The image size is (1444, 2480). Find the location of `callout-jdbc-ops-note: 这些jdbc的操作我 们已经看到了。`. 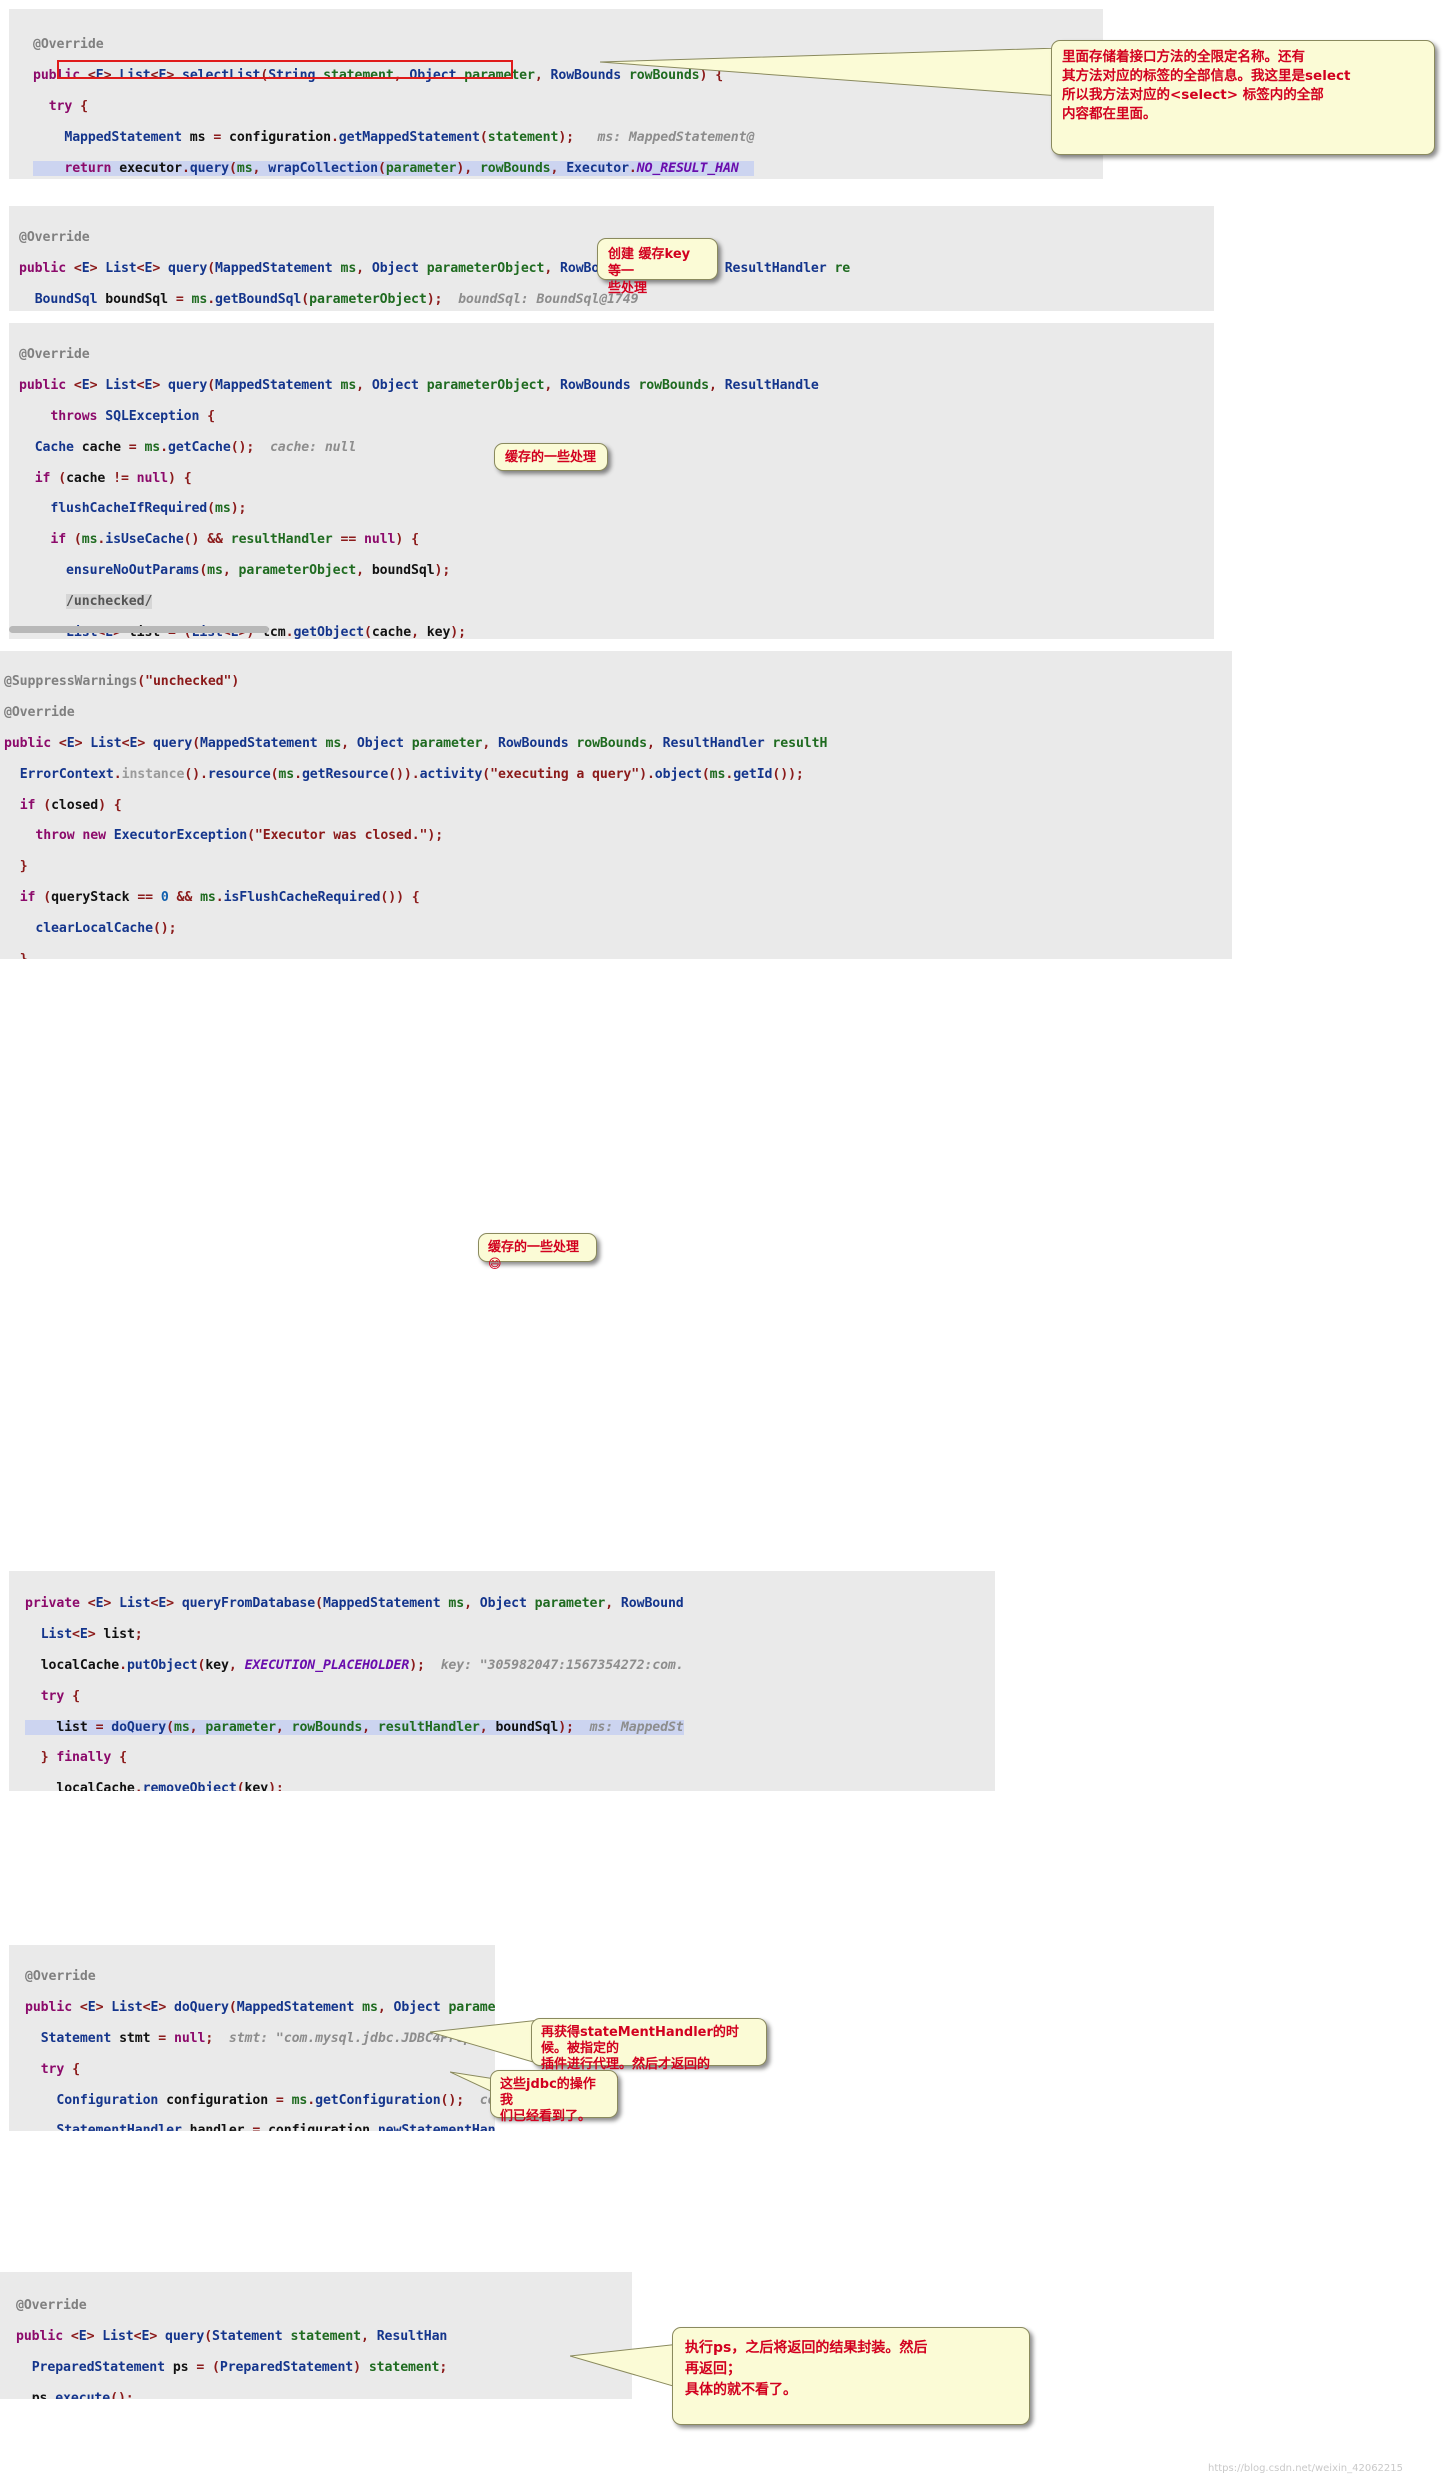

callout-jdbc-ops-note: 这些jdbc的操作我 们已经看到了。 is located at coordinates (554, 2097).